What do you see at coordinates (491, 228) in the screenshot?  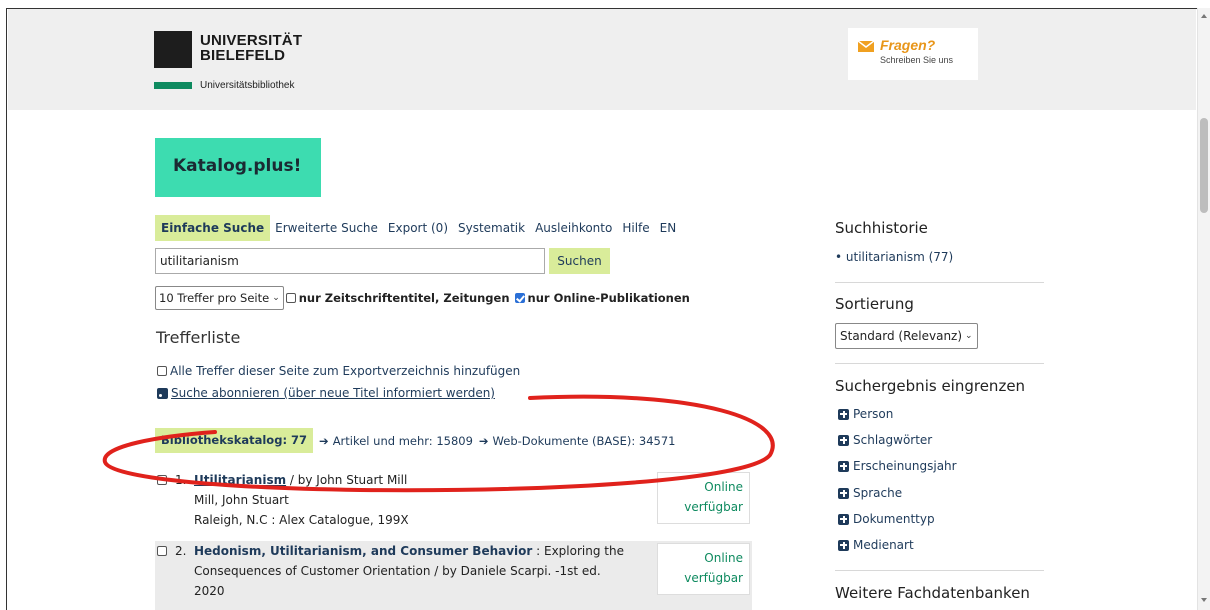 I see `tab-systematik: Systematik` at bounding box center [491, 228].